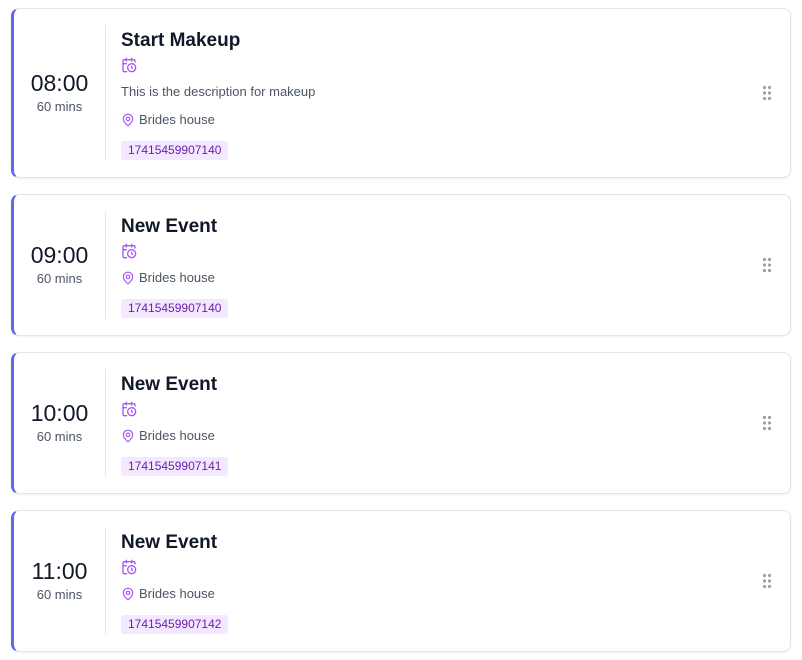 The image size is (802, 660). What do you see at coordinates (181, 40) in the screenshot?
I see `event-title: Start Makeup` at bounding box center [181, 40].